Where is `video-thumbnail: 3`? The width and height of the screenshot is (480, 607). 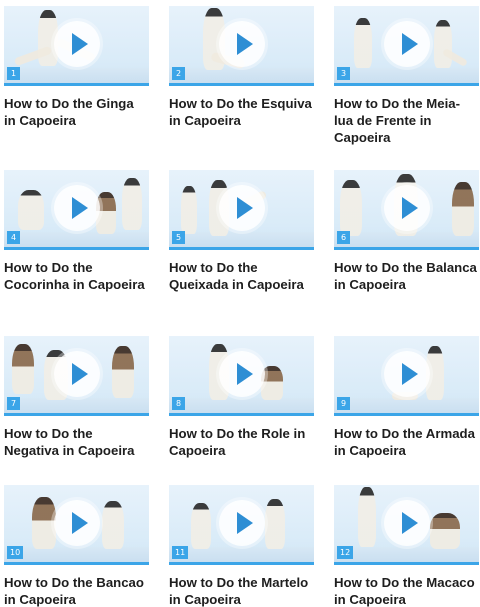
video-thumbnail: 3 is located at coordinates (406, 46).